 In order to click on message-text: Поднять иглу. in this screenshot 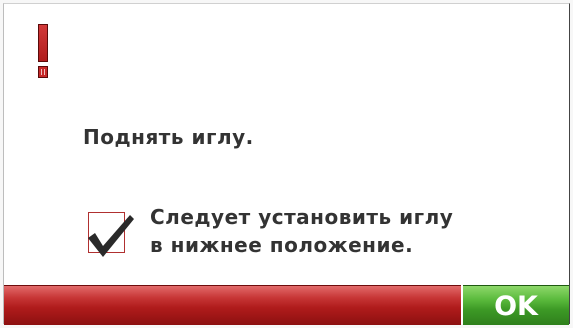, I will do `click(168, 137)`.